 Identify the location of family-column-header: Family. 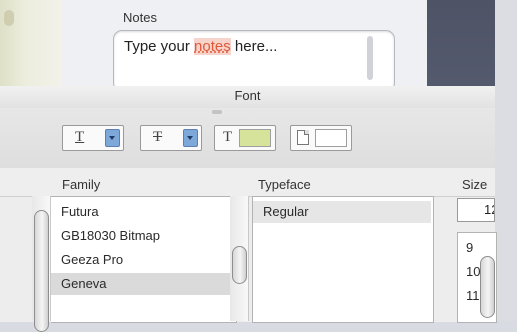
(81, 184).